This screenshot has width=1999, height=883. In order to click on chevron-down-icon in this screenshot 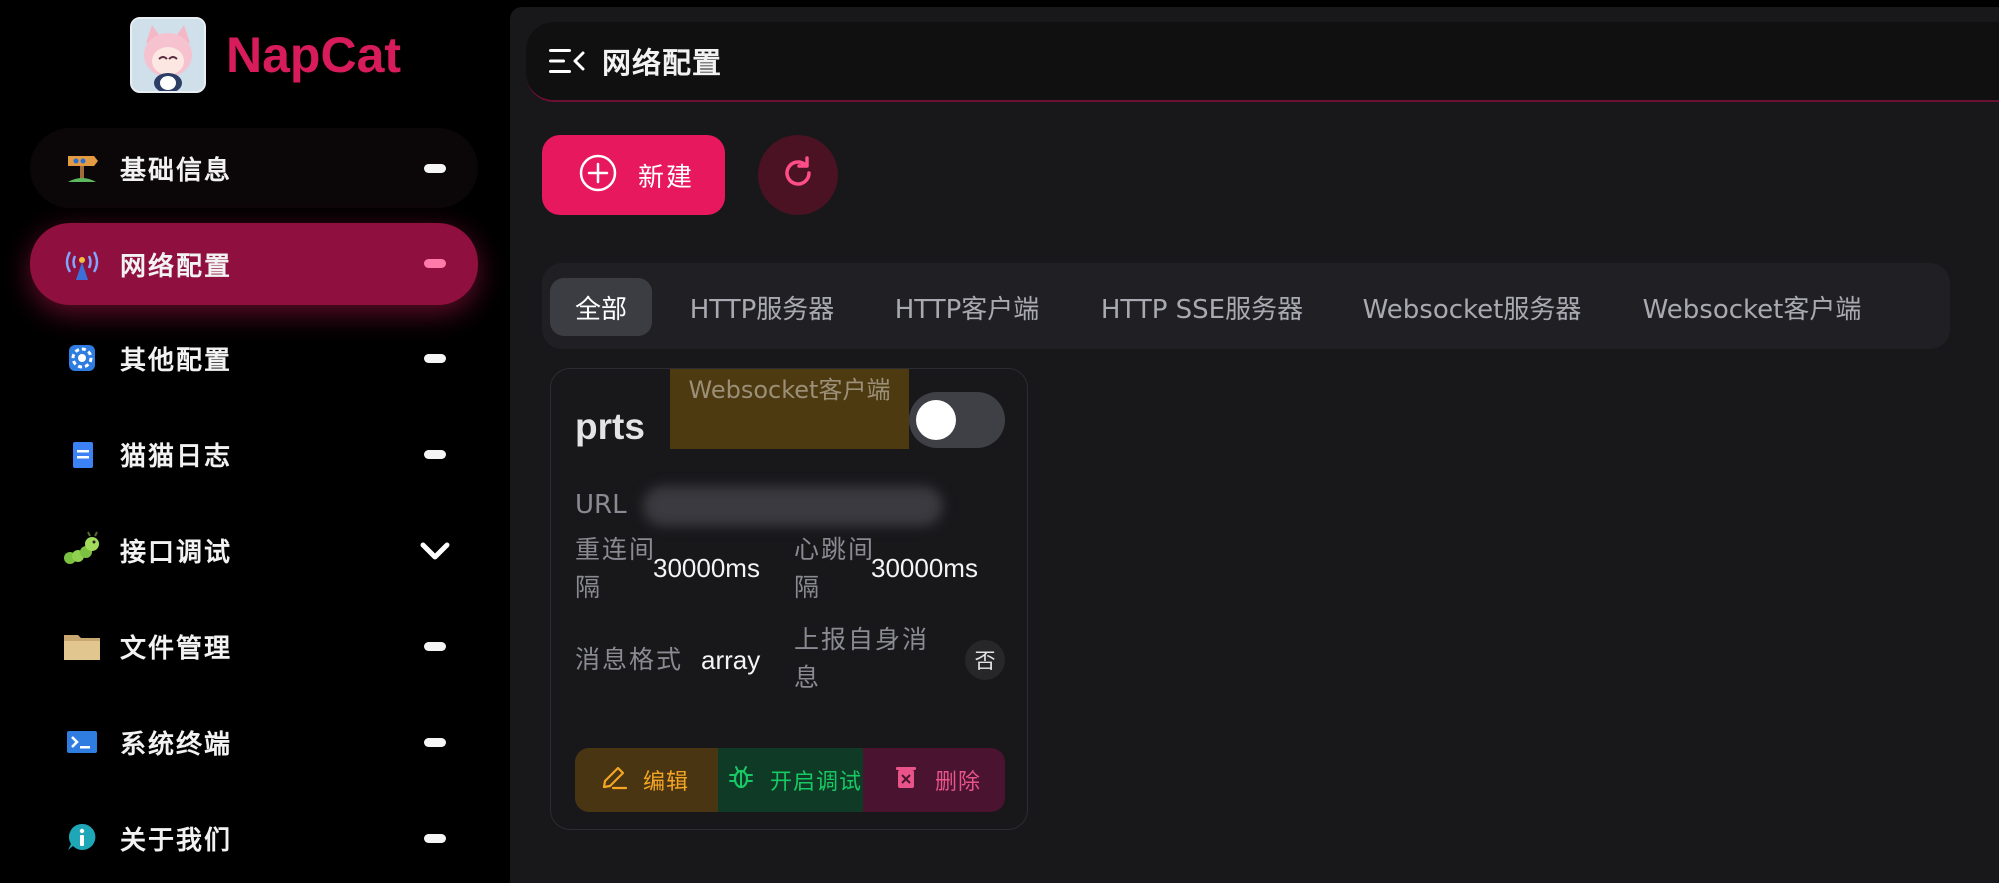, I will do `click(435, 553)`.